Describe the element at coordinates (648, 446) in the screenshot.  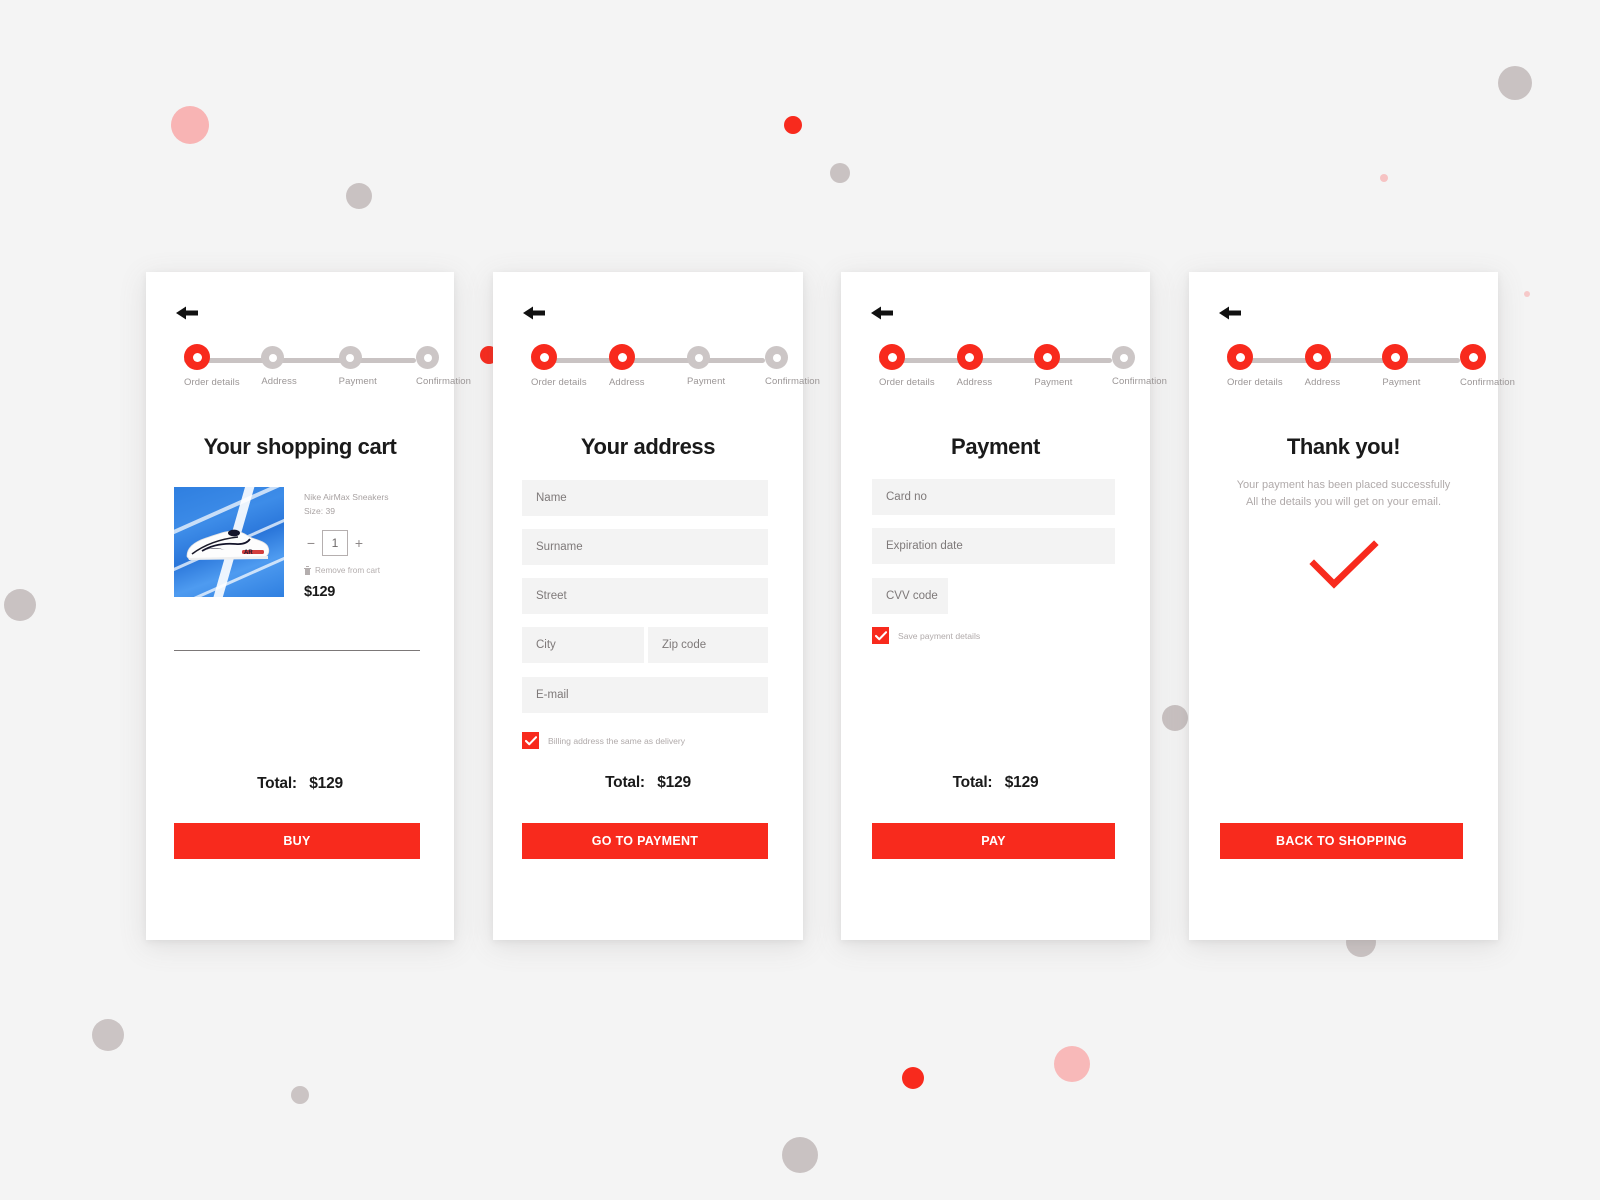
I see `page-title: Your address` at that location.